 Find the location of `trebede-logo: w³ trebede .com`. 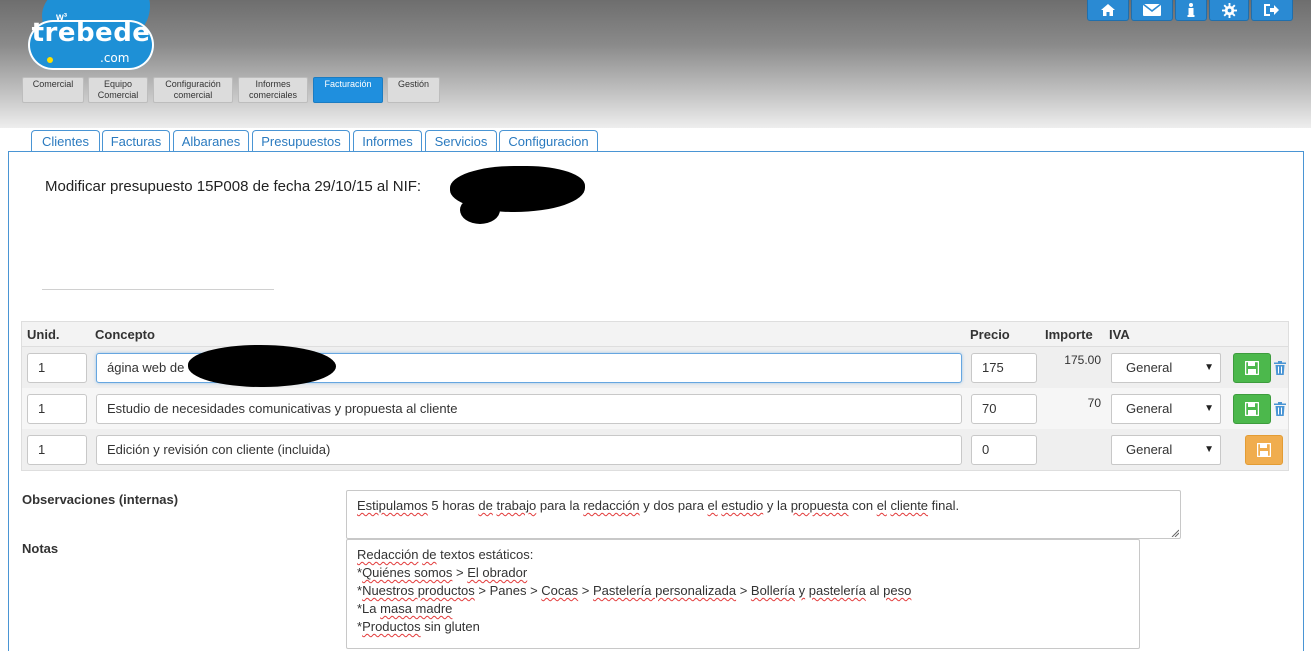

trebede-logo: w³ trebede .com is located at coordinates (91, 36).